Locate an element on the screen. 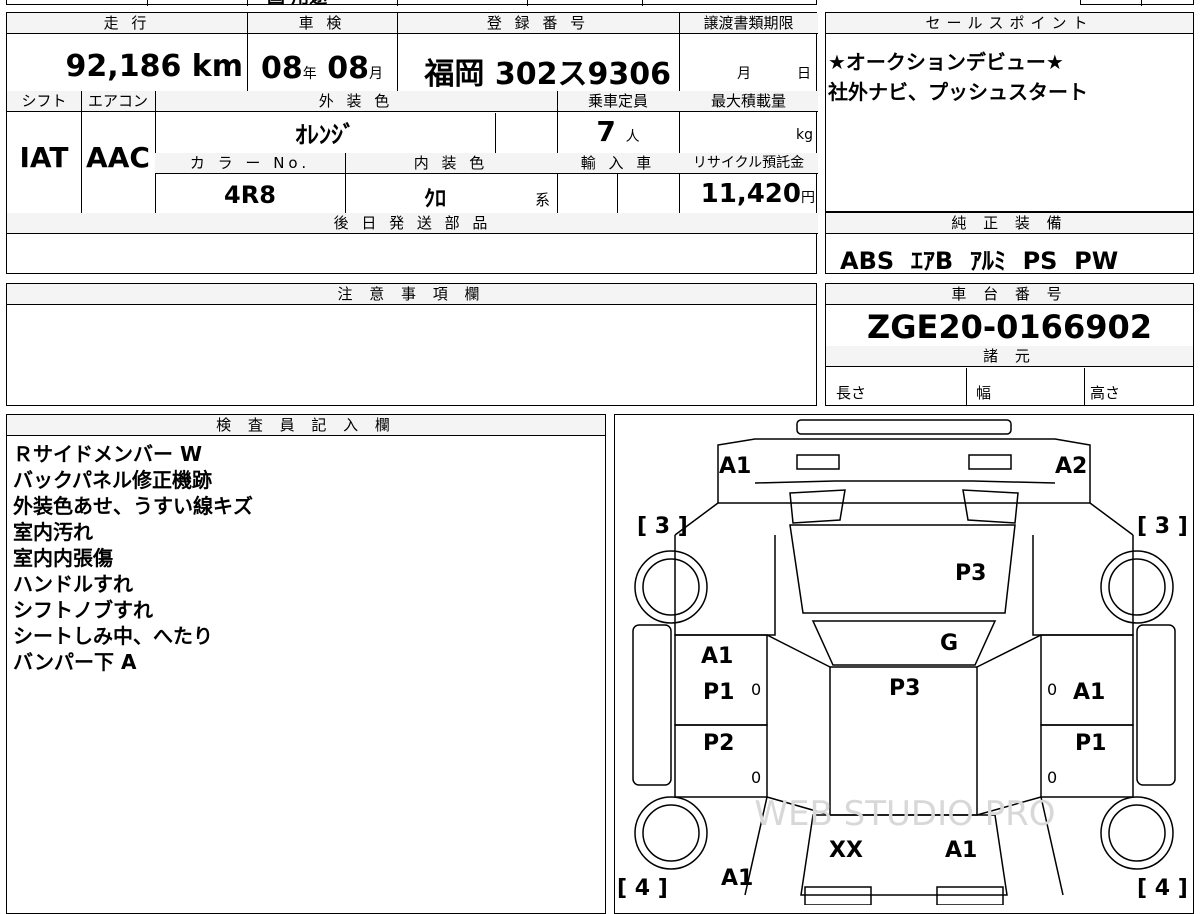 This screenshot has width=1200, height=914. tire-front-left-mark: [ 3 ] is located at coordinates (662, 526).